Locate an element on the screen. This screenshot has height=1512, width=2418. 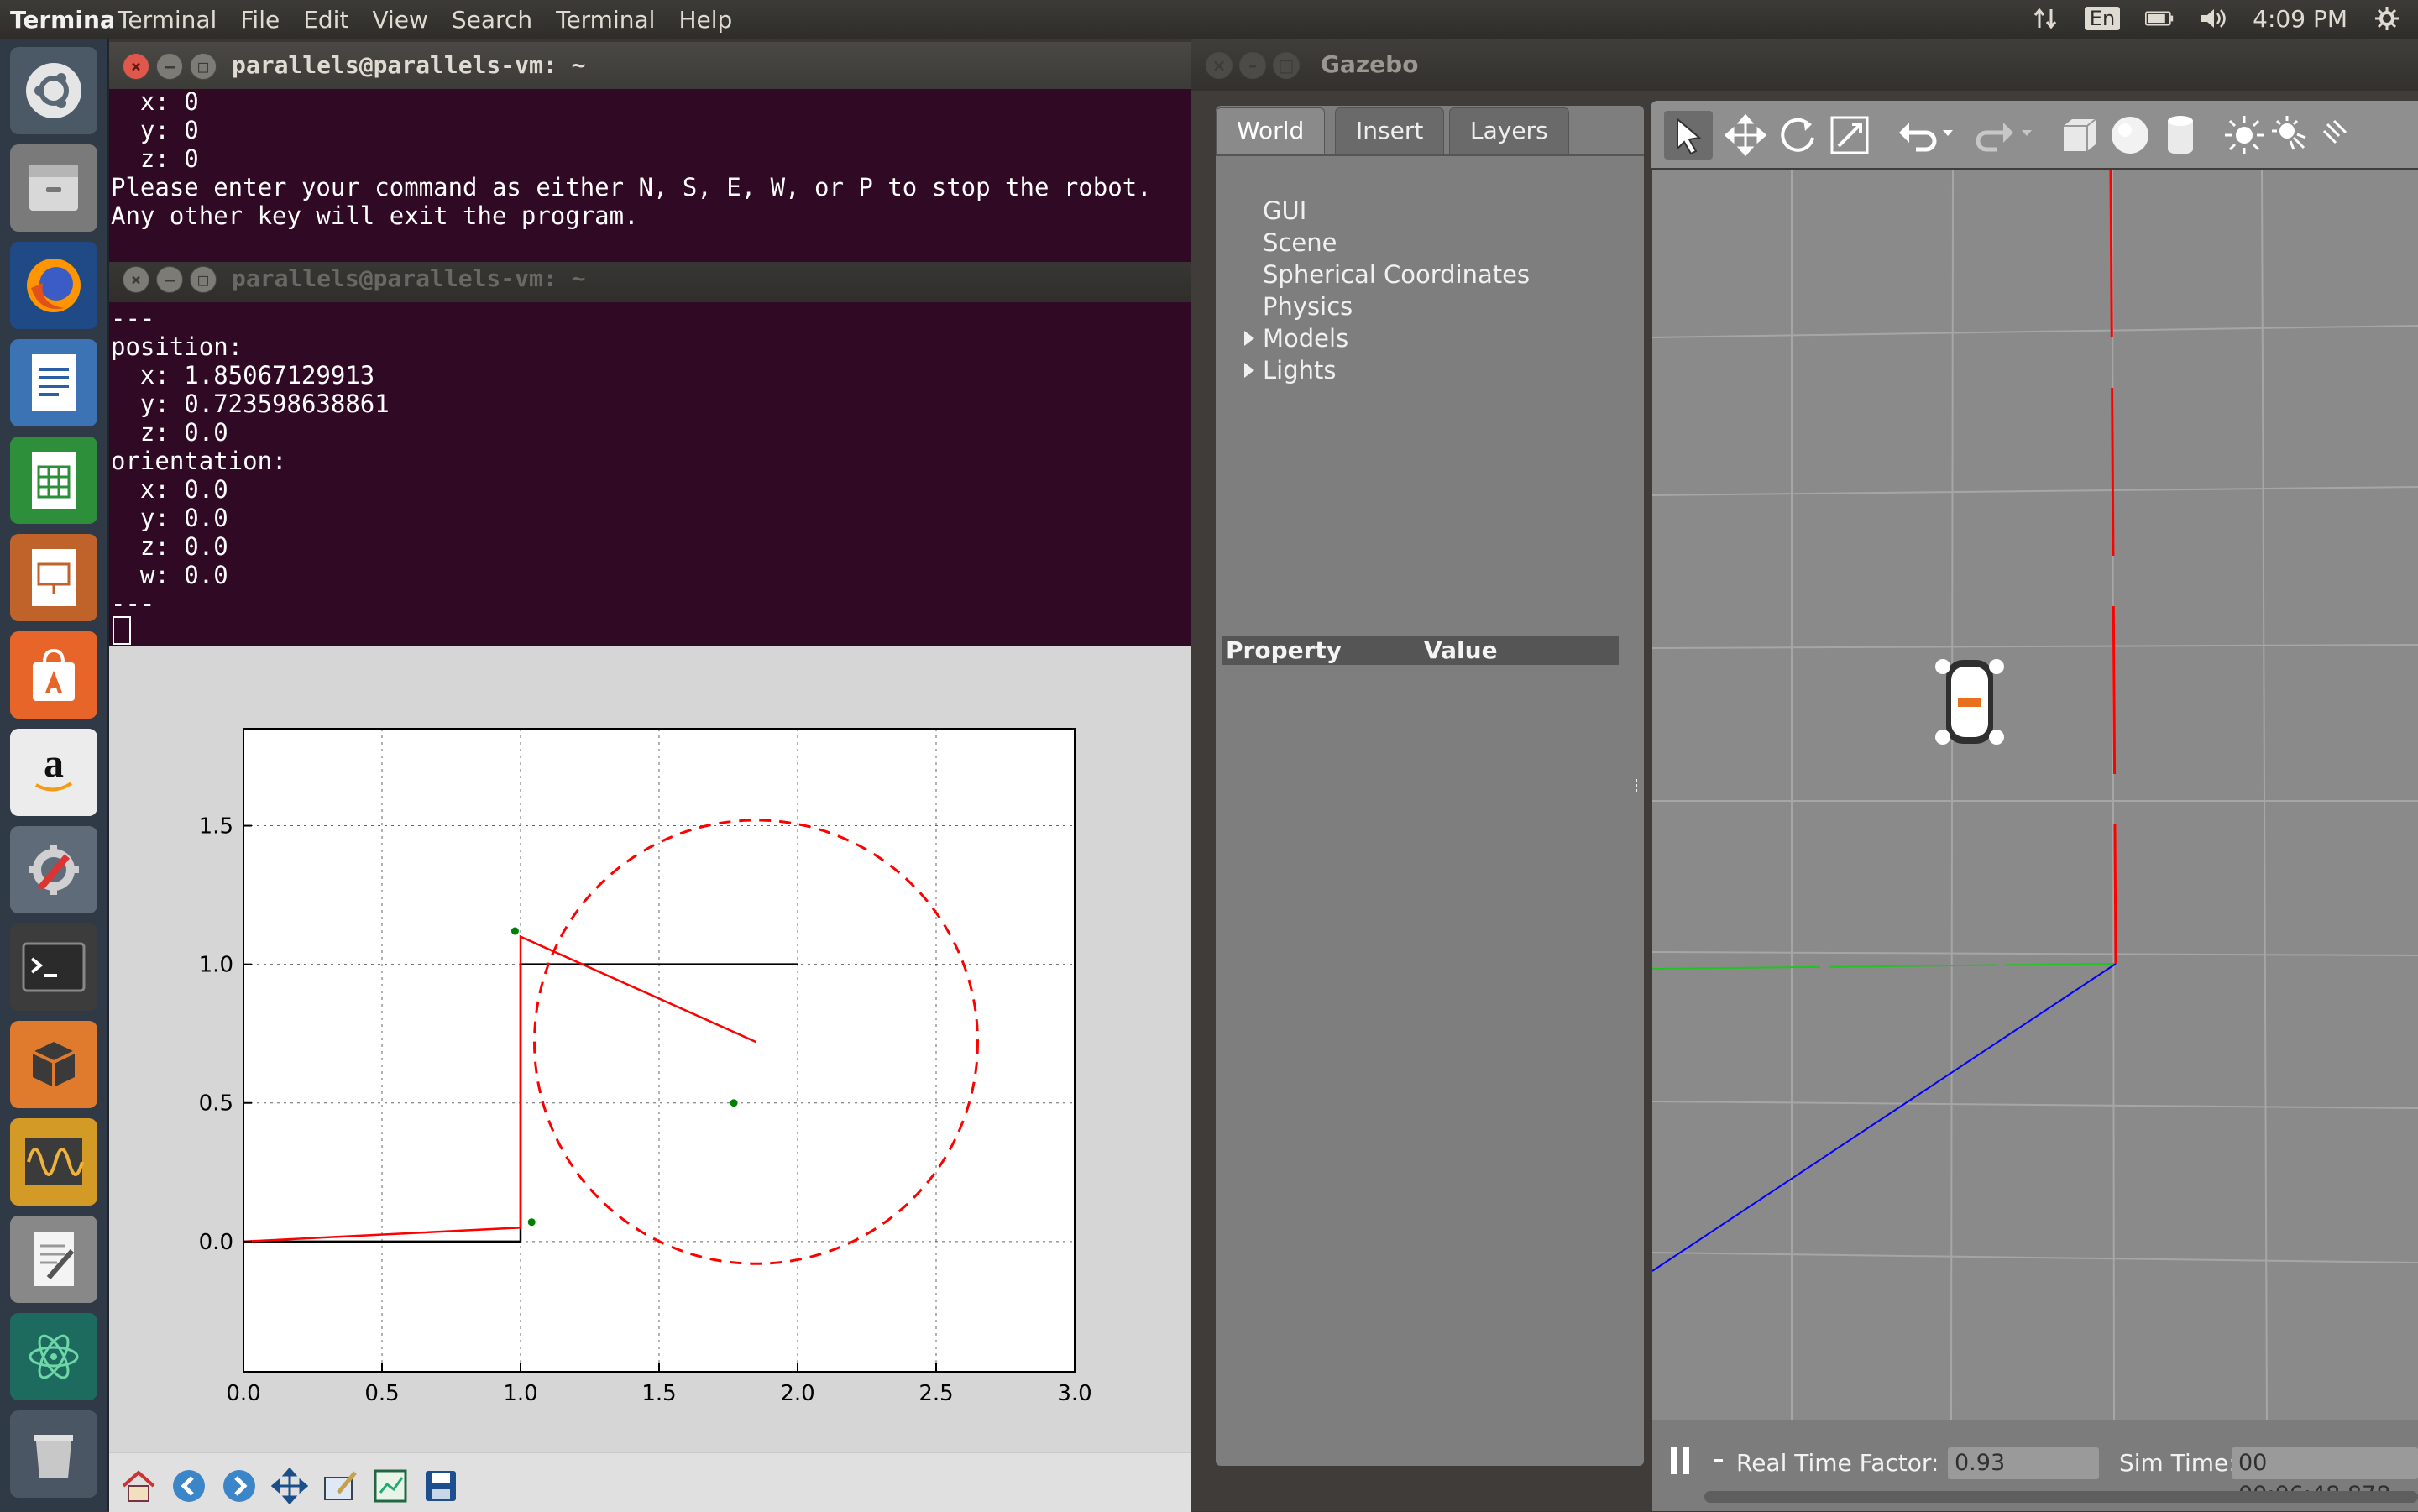
amazon-icon: a is located at coordinates (53, 772).